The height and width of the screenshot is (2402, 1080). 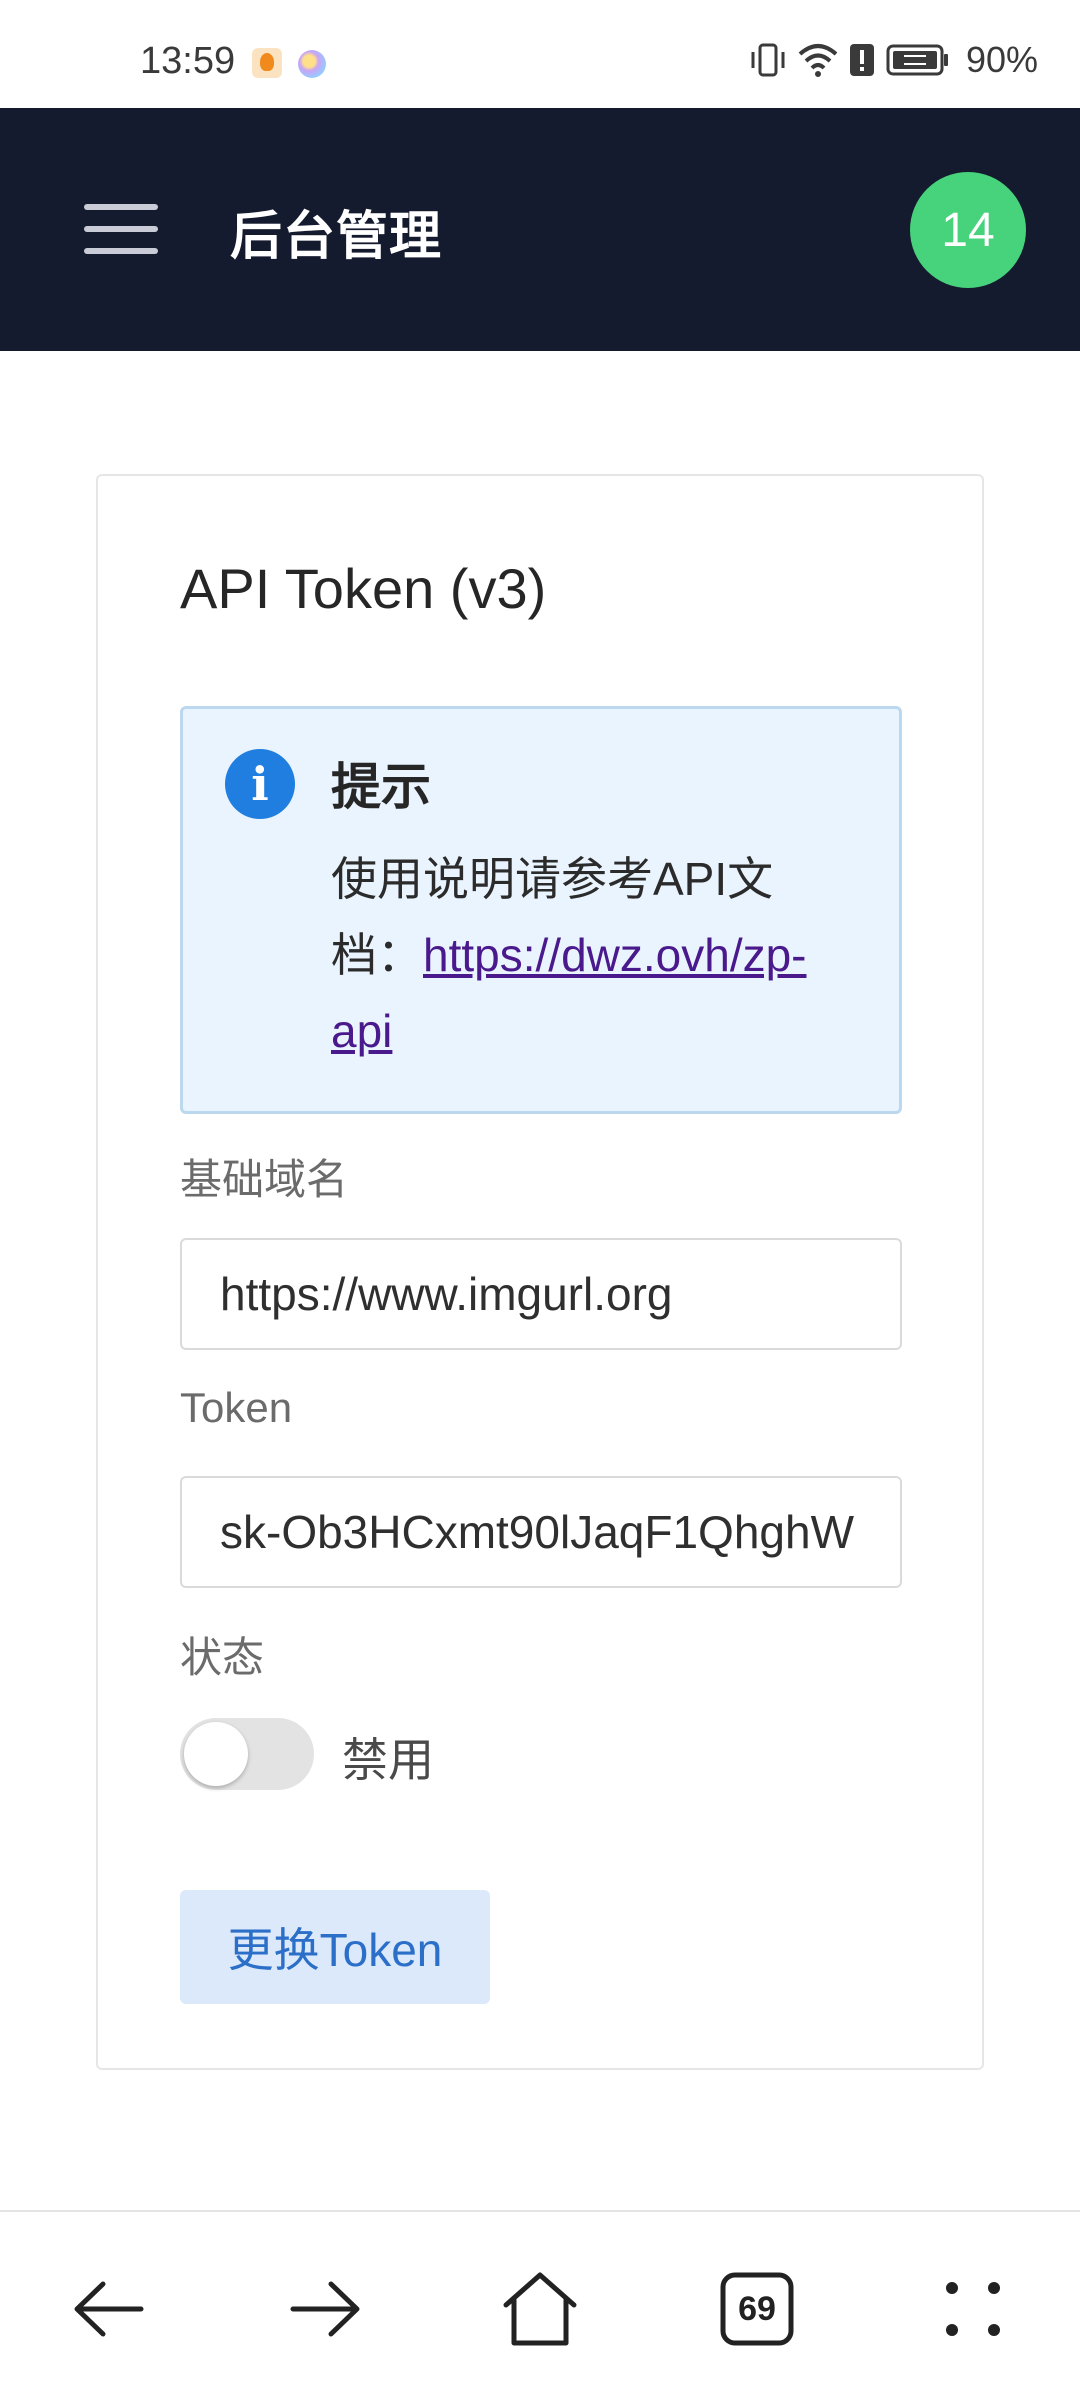 I want to click on wifi-icon, so click(x=818, y=60).